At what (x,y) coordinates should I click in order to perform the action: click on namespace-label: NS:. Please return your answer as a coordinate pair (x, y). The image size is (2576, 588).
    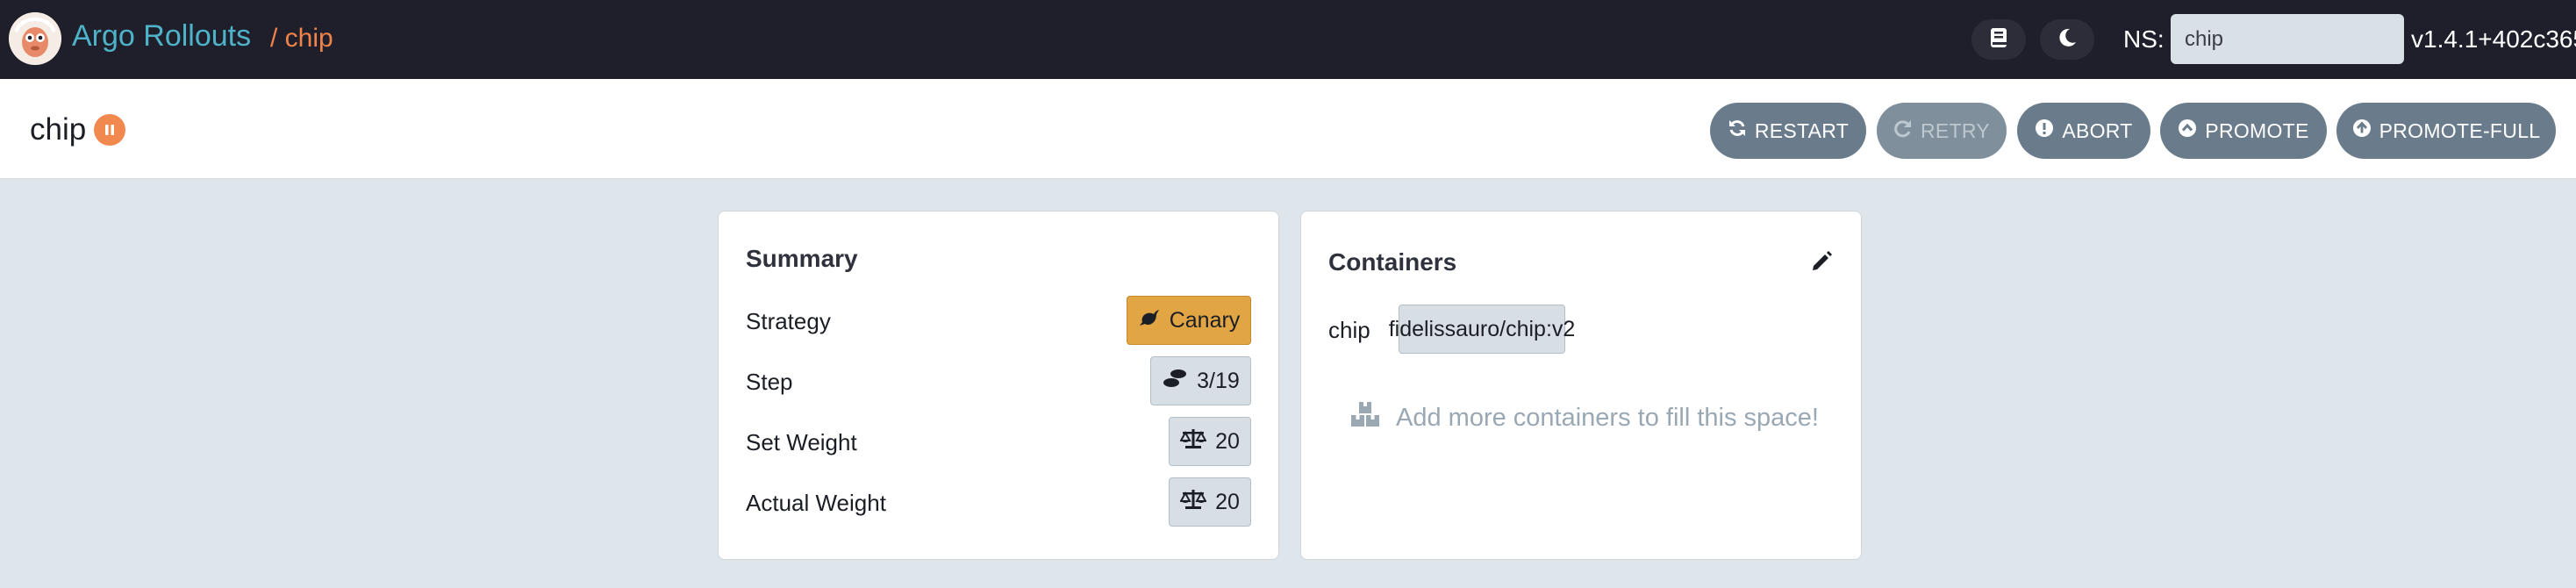
    Looking at the image, I should click on (2144, 39).